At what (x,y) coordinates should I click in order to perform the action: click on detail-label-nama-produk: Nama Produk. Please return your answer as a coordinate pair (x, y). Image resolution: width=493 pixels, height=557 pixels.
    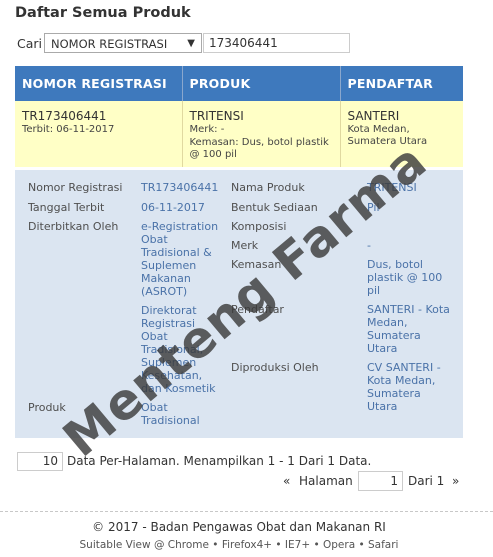
    Looking at the image, I should click on (268, 187).